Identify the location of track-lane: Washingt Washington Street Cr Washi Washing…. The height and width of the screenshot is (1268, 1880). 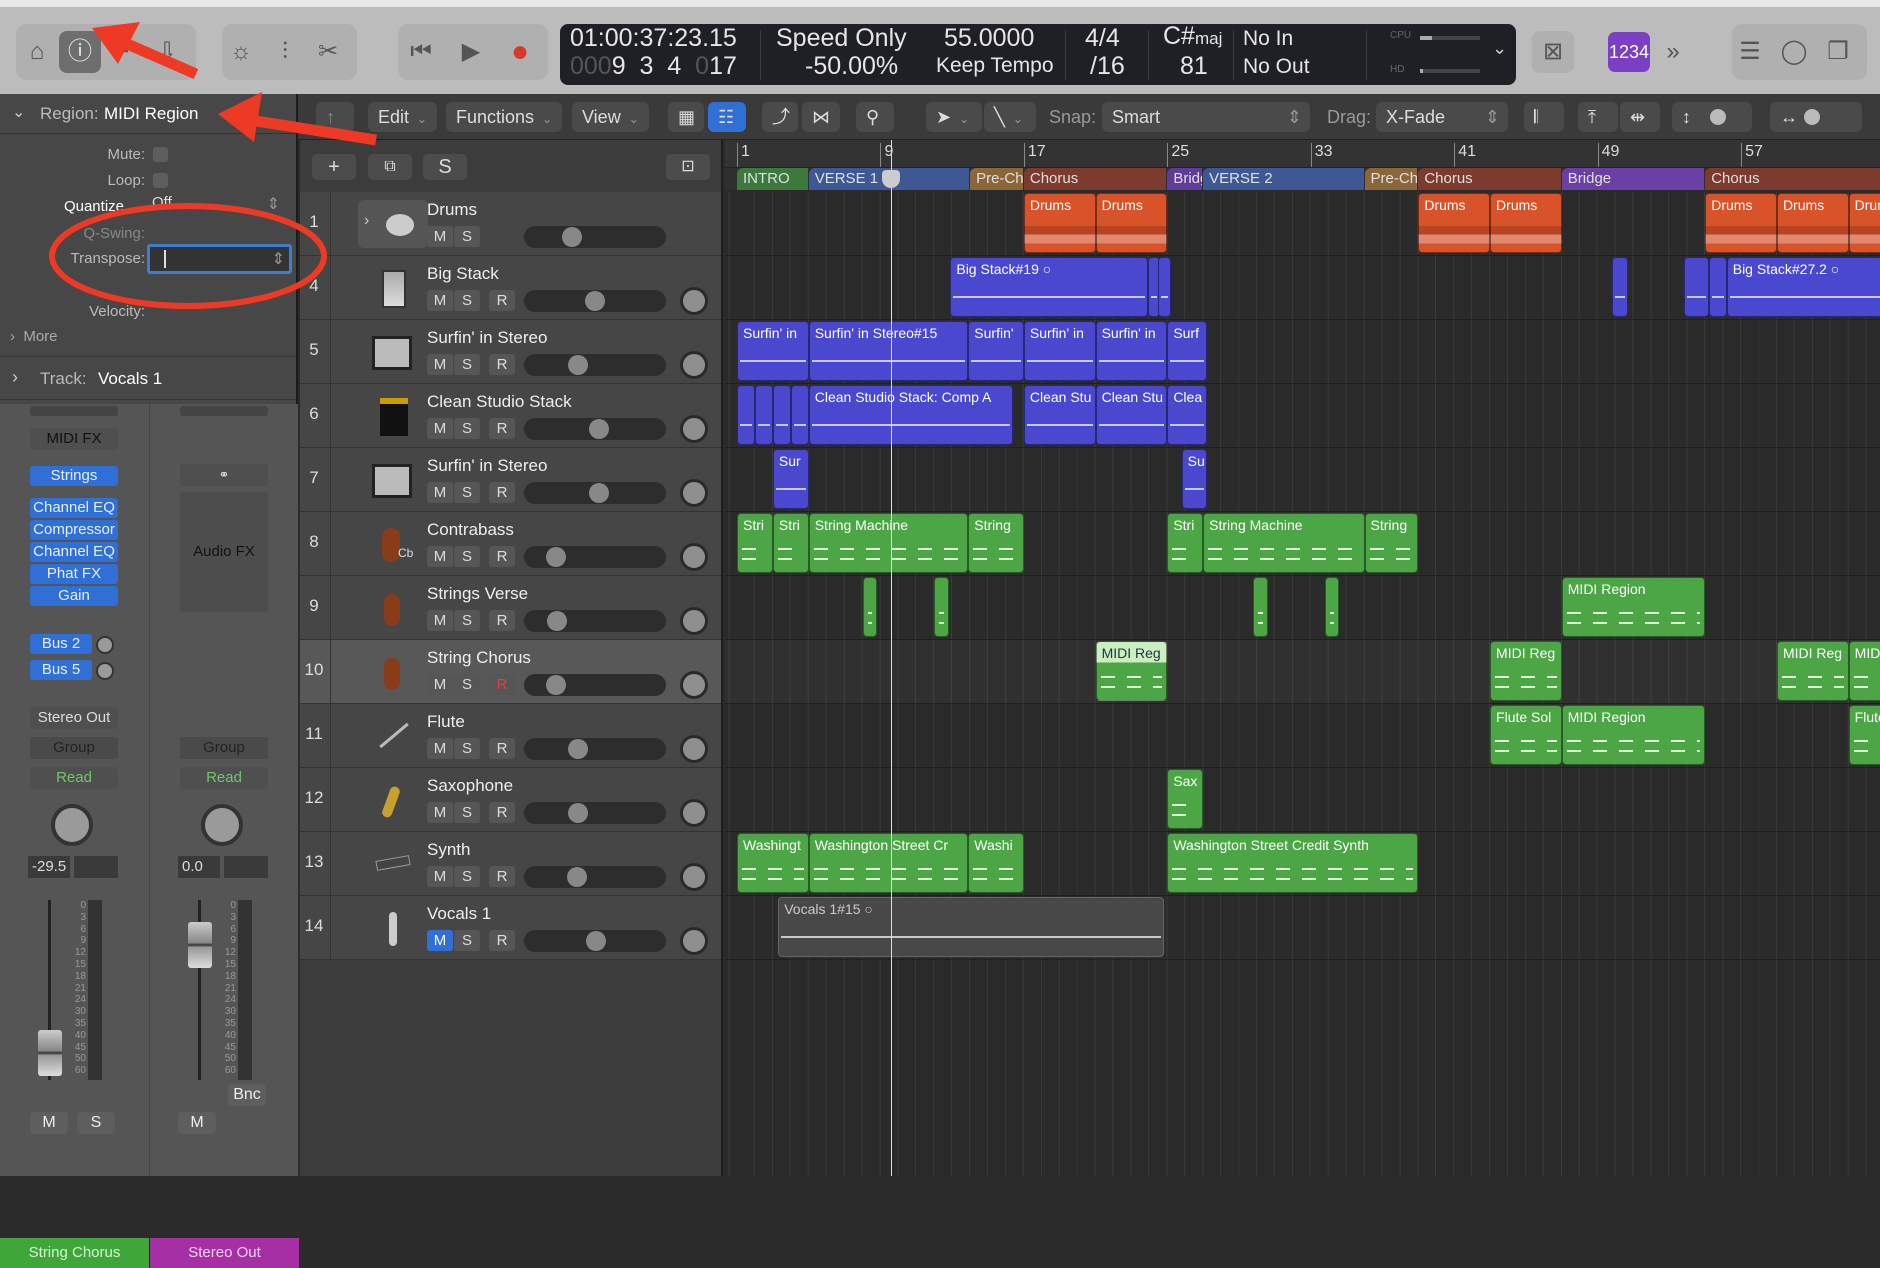
(1302, 864).